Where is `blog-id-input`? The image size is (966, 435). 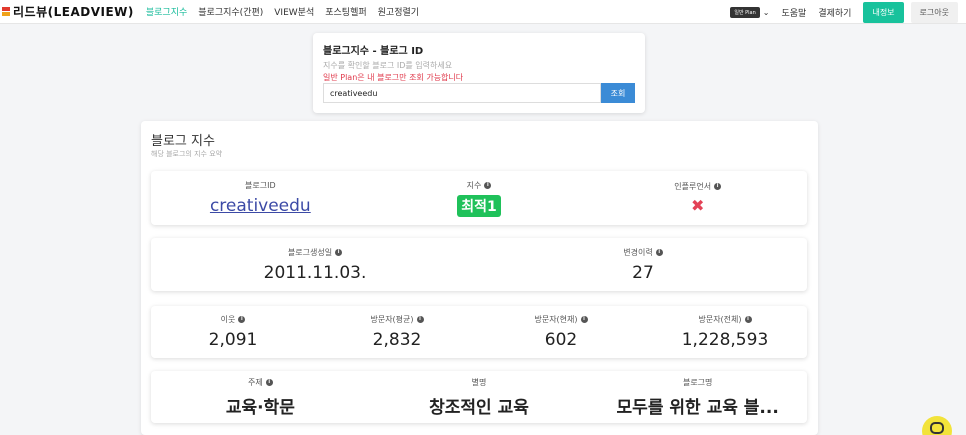 blog-id-input is located at coordinates (462, 93).